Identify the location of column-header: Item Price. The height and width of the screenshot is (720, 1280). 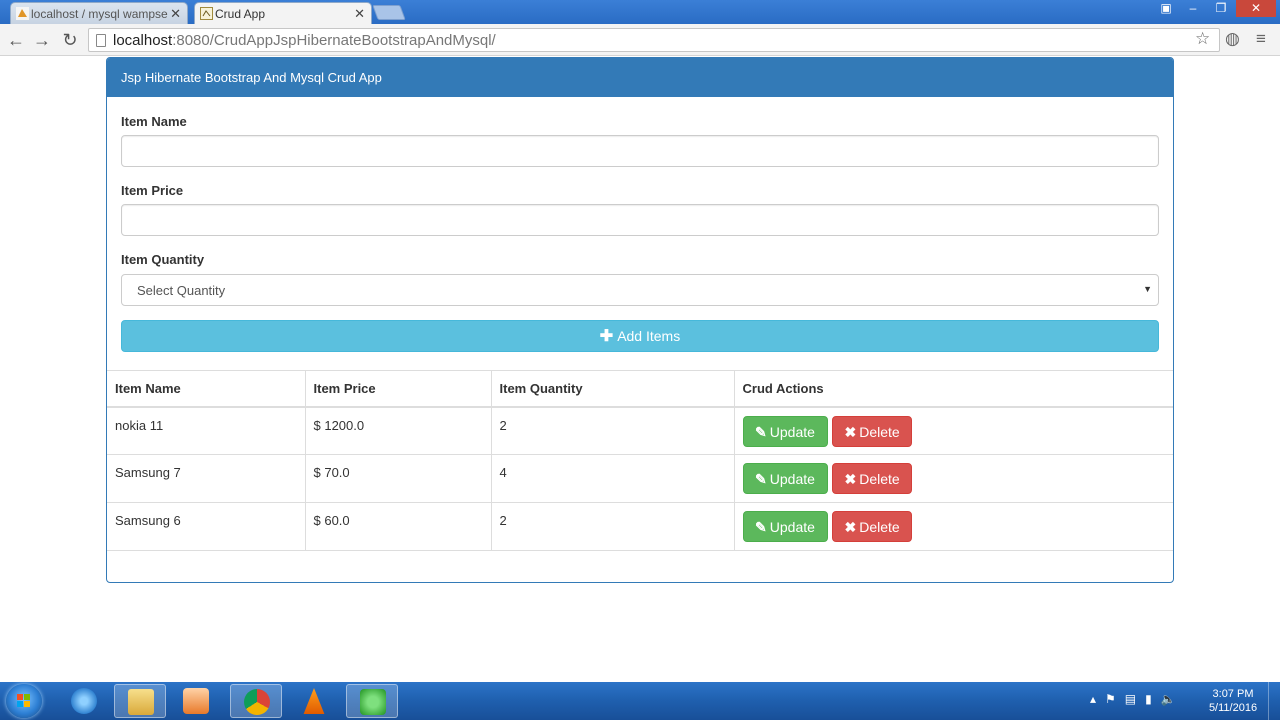
(397, 389).